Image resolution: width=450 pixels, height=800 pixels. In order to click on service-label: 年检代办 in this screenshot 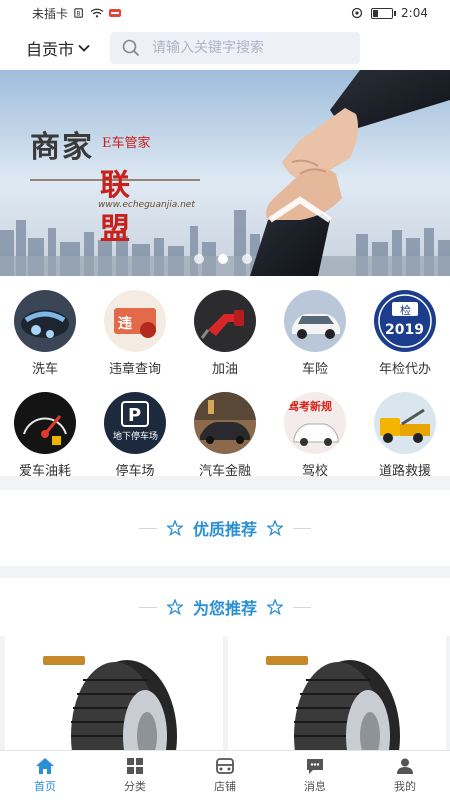, I will do `click(404, 369)`.